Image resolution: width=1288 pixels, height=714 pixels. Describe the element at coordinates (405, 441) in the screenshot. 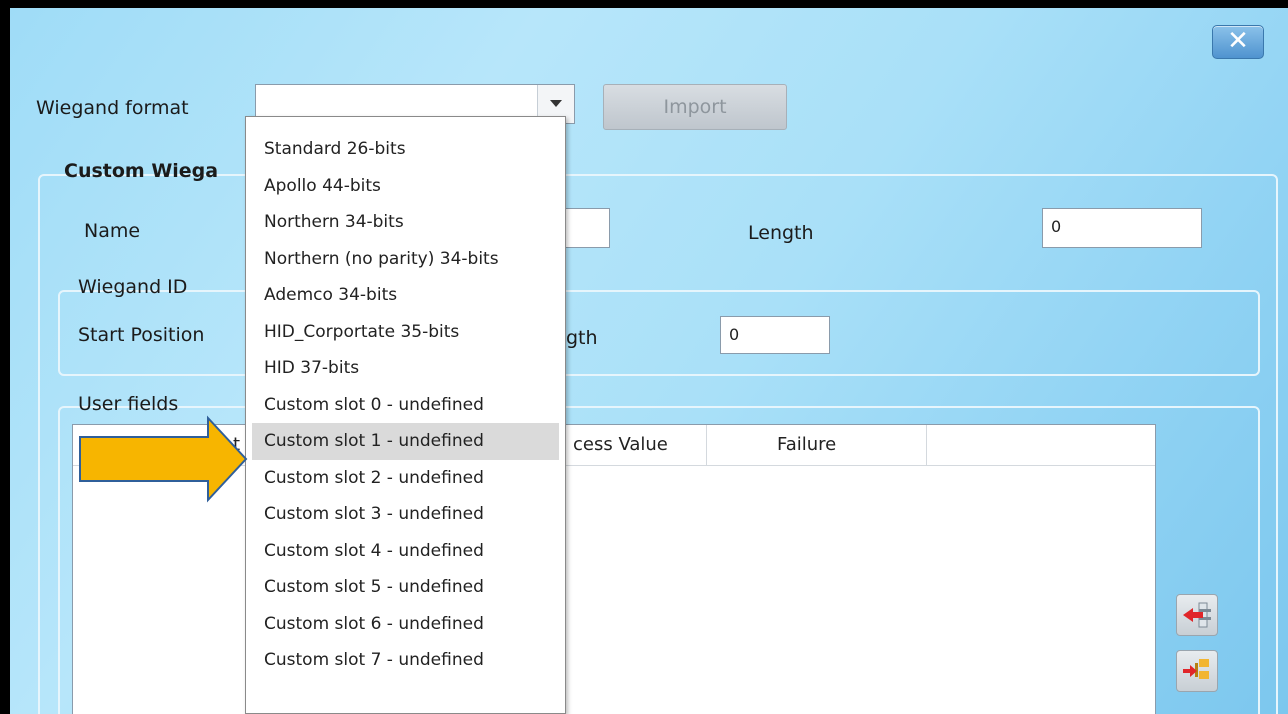

I see `dropdown-item-highlighted: Custom slot 1 - undefined` at that location.